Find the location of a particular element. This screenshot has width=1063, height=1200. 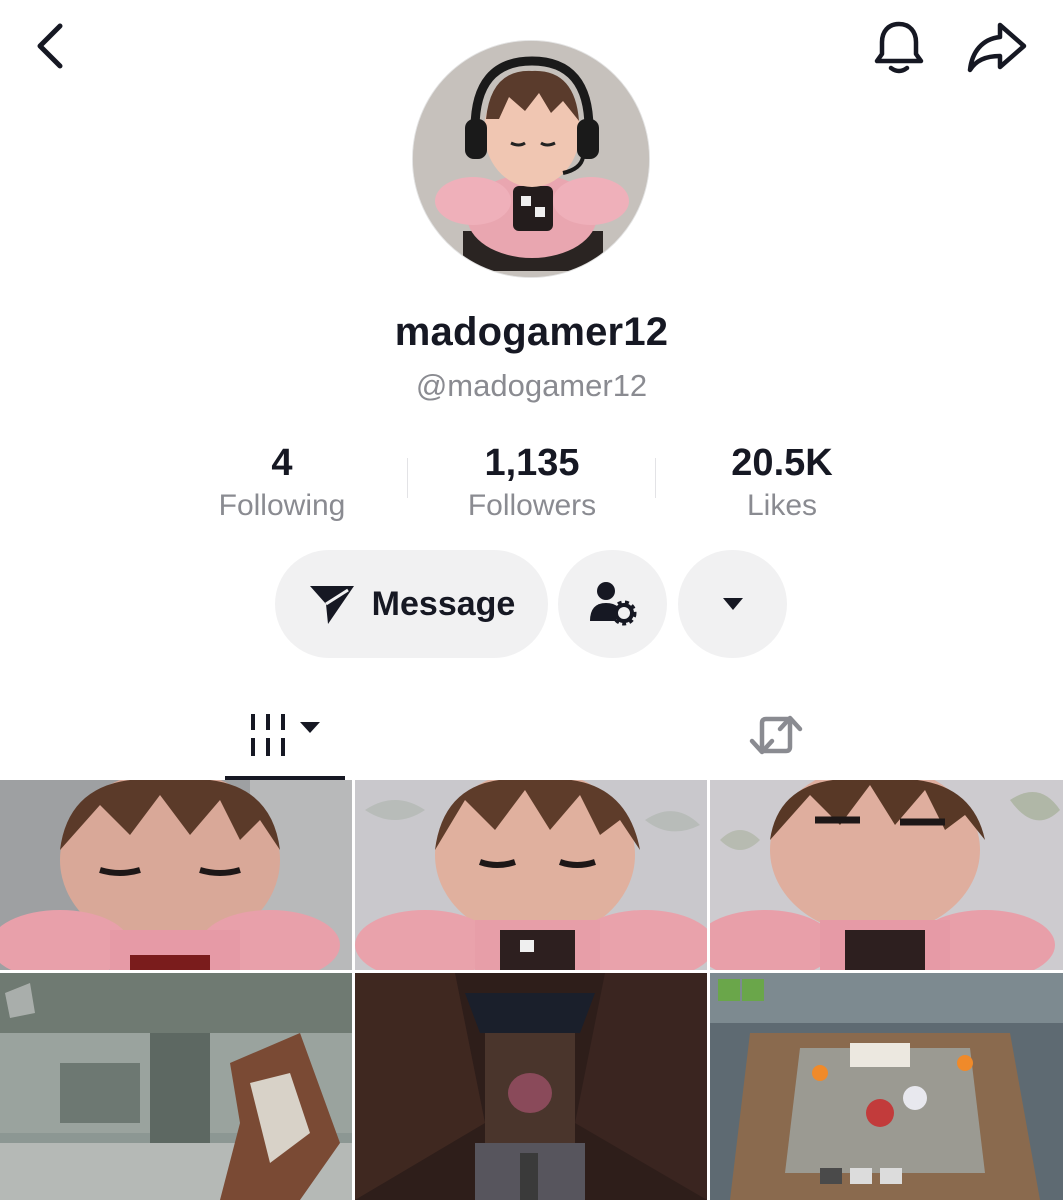

person-gear-icon is located at coordinates (612, 604).